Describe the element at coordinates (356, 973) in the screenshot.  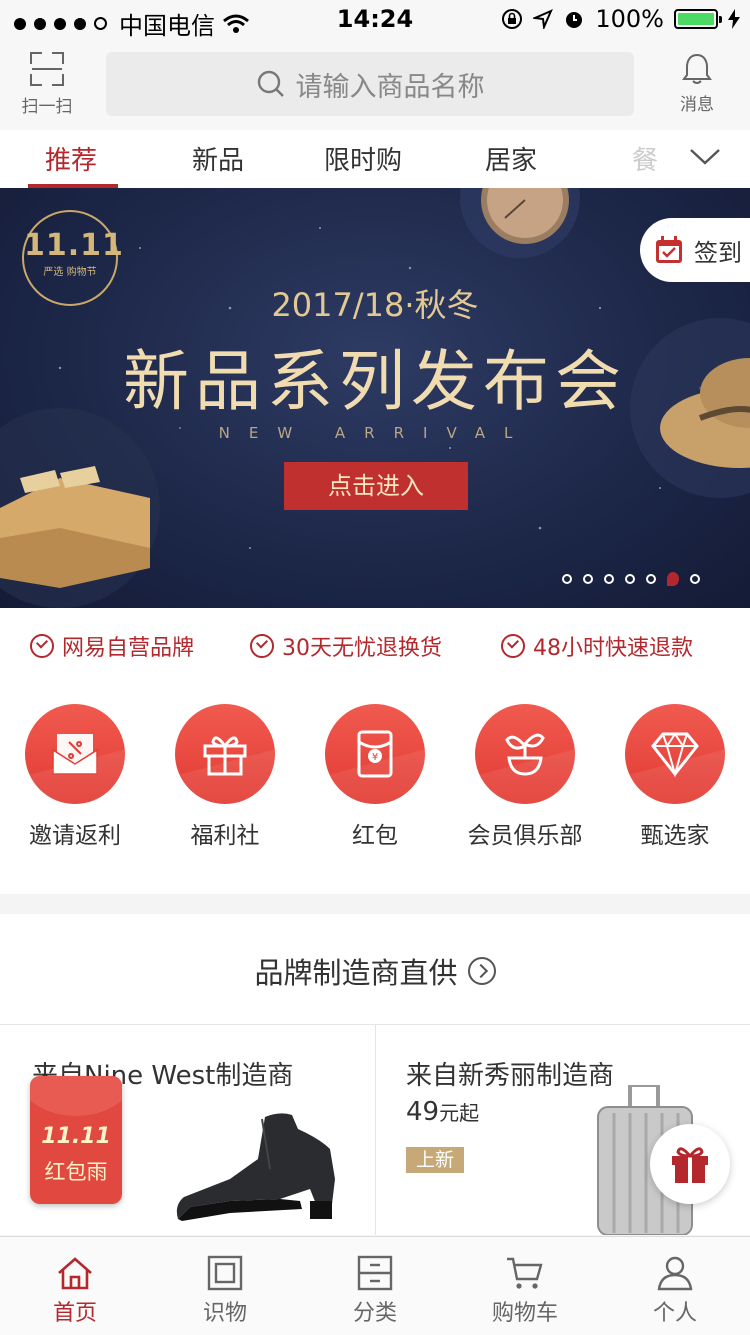
I see `section-title: 品牌制造商直供` at that location.